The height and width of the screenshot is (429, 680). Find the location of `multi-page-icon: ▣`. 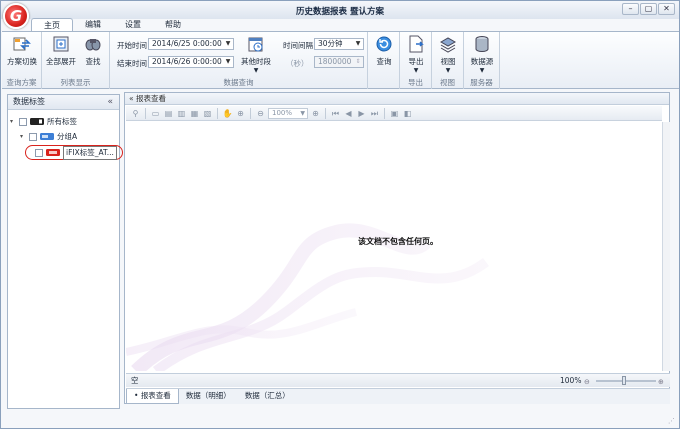

multi-page-icon: ▣ is located at coordinates (394, 113).